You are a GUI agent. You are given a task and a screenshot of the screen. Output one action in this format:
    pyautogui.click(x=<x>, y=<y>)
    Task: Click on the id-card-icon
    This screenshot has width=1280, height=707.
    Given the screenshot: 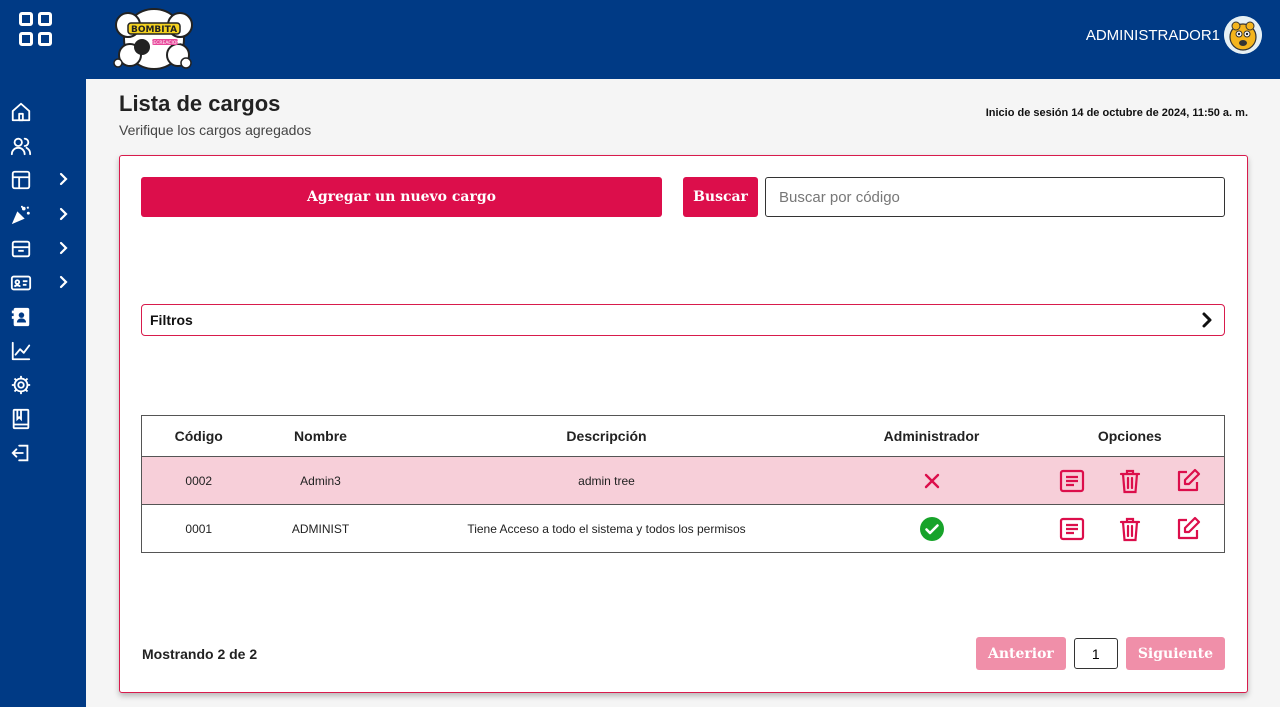 What is the action you would take?
    pyautogui.click(x=21, y=283)
    